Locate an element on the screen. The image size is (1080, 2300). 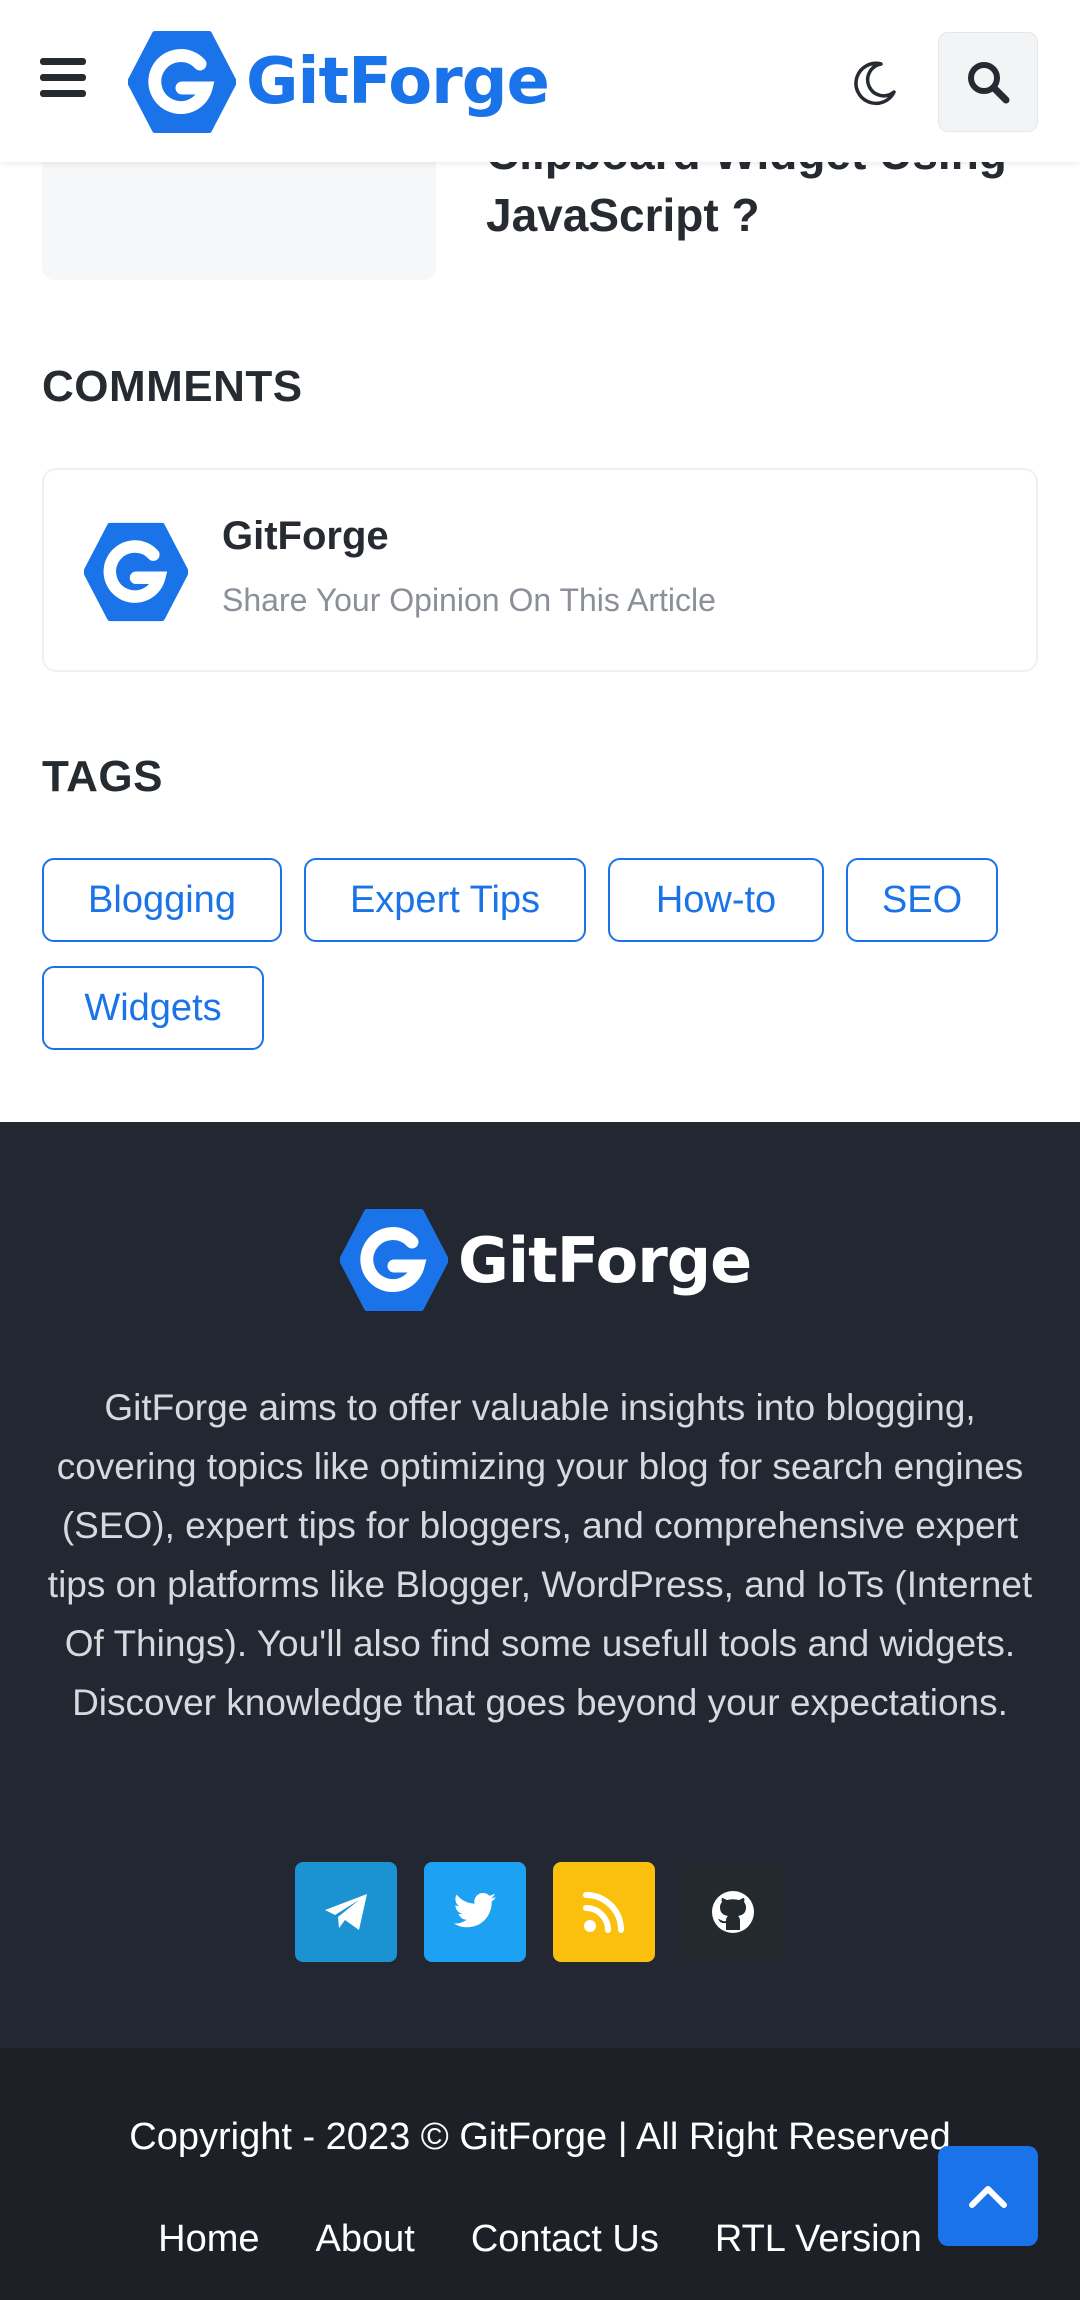
moon-icon is located at coordinates (875, 83).